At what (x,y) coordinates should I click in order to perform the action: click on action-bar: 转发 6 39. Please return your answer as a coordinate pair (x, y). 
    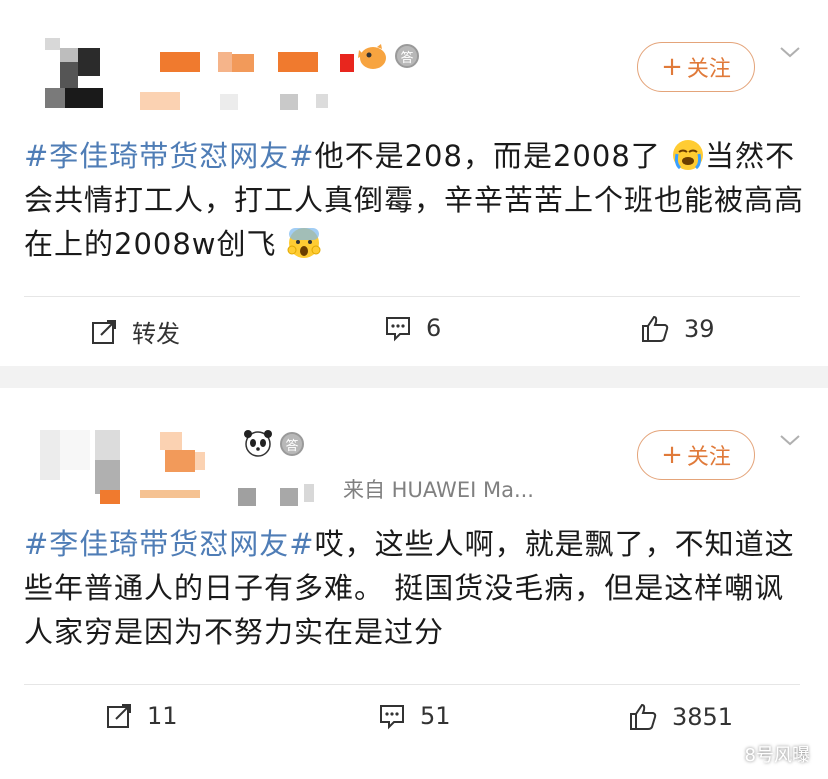
    Looking at the image, I should click on (414, 330).